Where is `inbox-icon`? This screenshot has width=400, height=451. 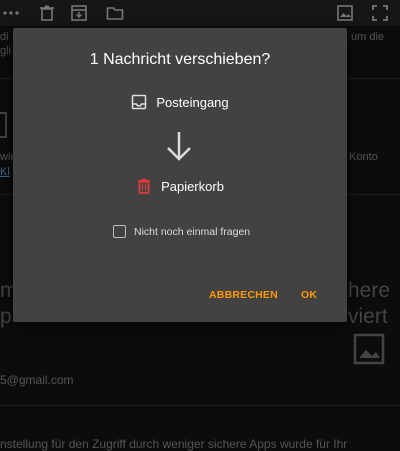
inbox-icon is located at coordinates (139, 102).